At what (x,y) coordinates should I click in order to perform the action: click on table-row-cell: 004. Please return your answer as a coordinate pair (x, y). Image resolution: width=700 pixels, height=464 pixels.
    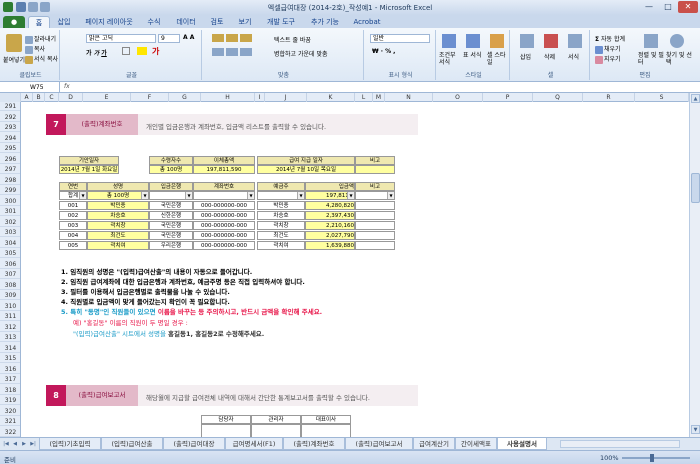
    Looking at the image, I should click on (73, 235).